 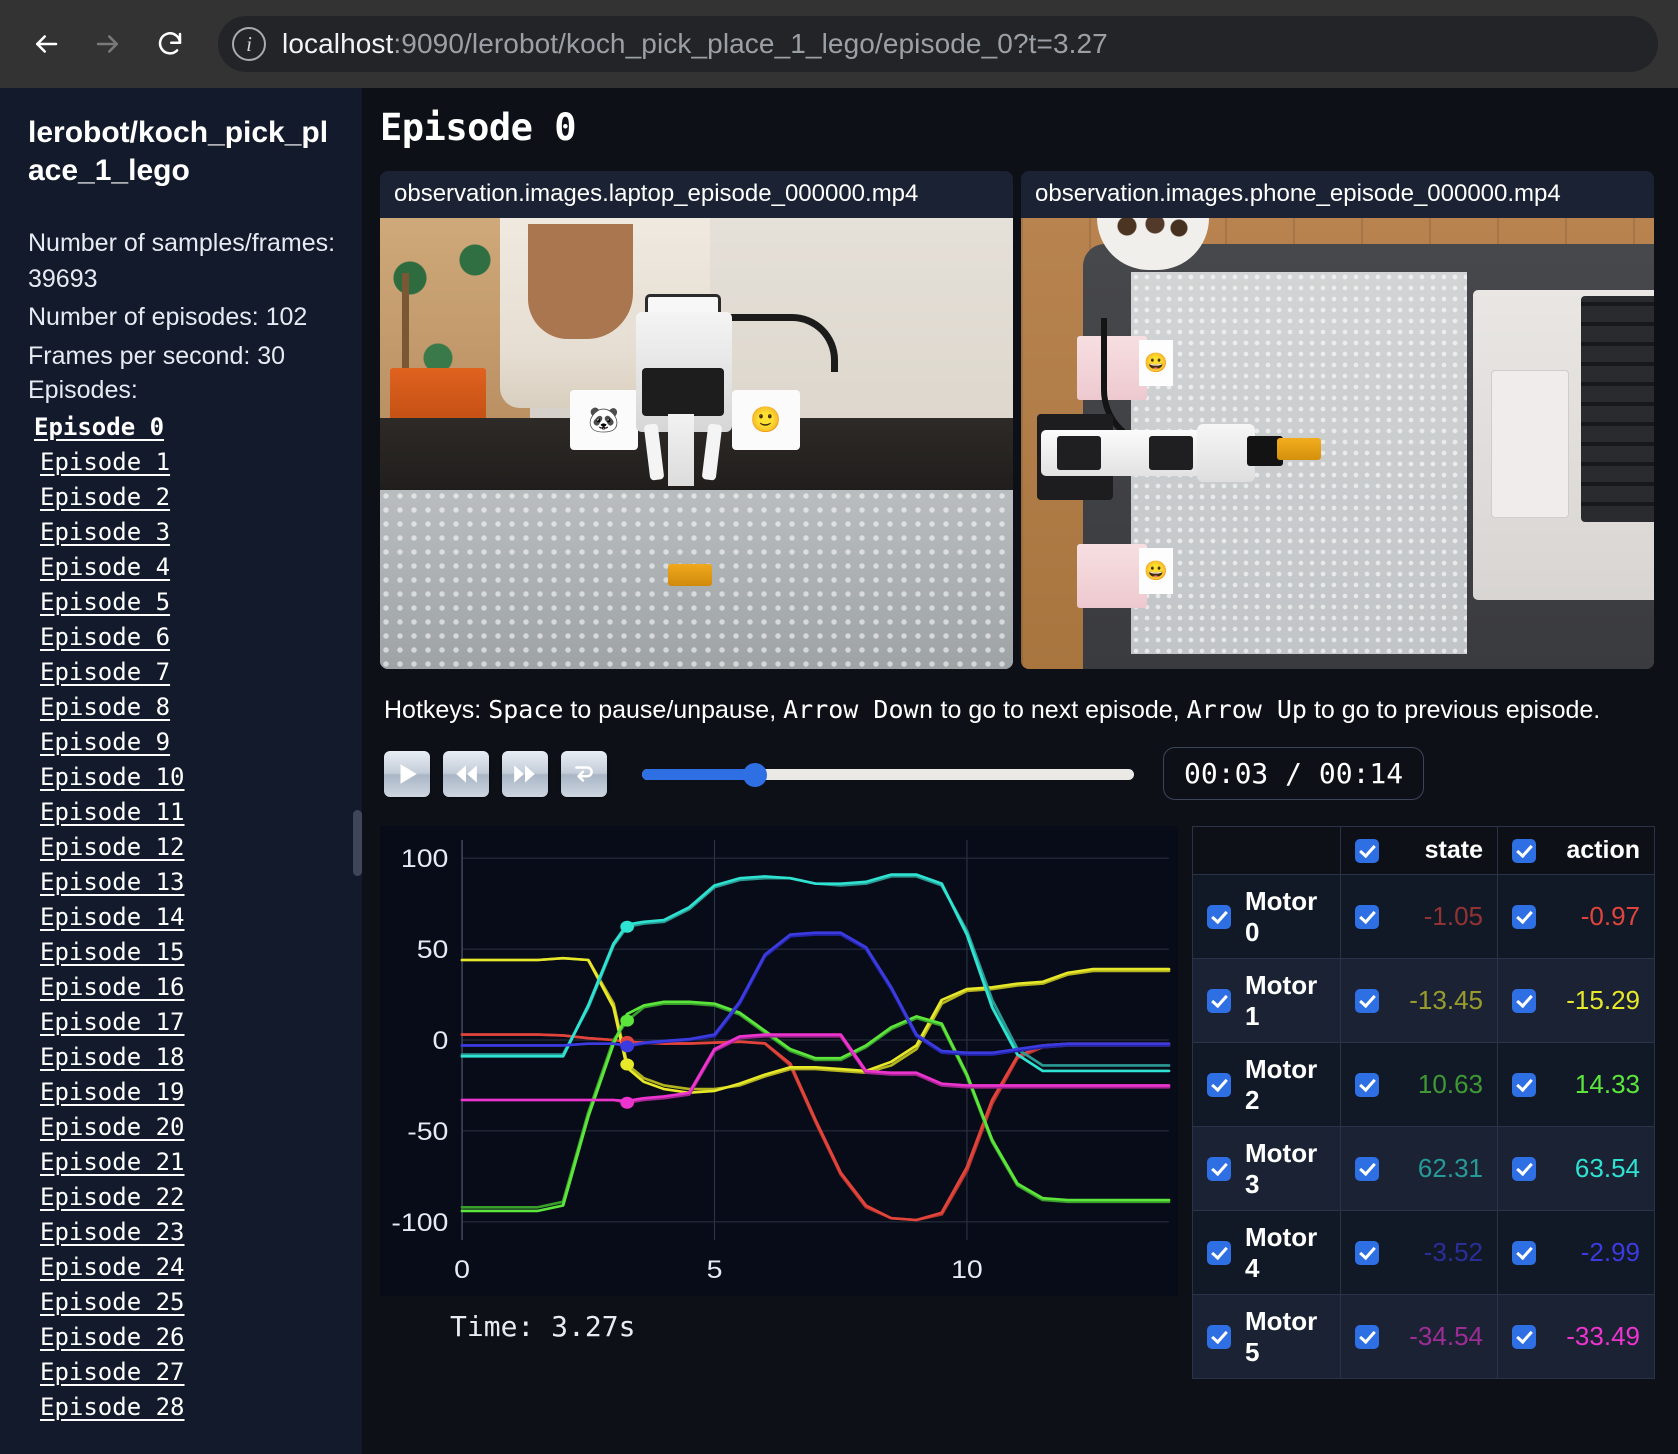 I want to click on scene-lego-brick, so click(x=1299, y=449).